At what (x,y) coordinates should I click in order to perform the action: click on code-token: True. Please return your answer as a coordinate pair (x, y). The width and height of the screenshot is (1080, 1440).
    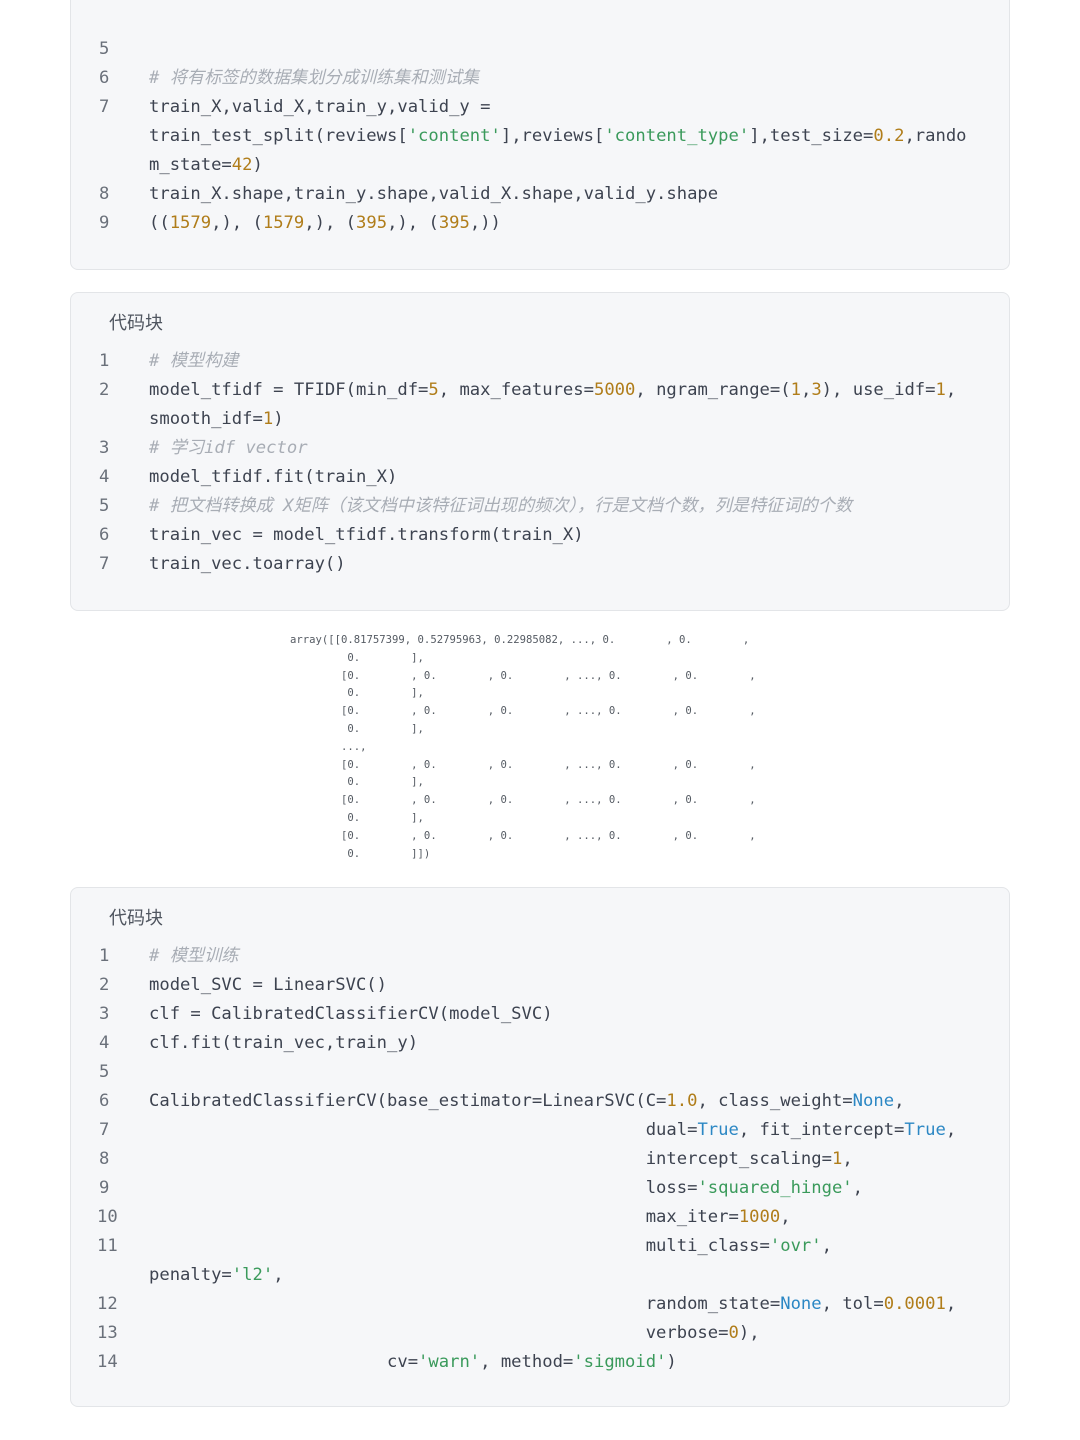
    Looking at the image, I should click on (925, 1130).